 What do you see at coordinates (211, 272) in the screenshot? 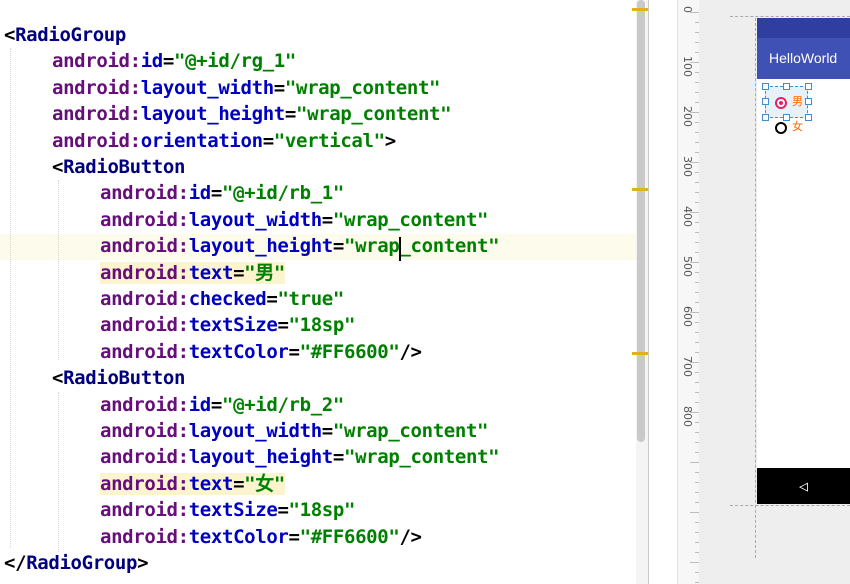
I see `code-token: text` at bounding box center [211, 272].